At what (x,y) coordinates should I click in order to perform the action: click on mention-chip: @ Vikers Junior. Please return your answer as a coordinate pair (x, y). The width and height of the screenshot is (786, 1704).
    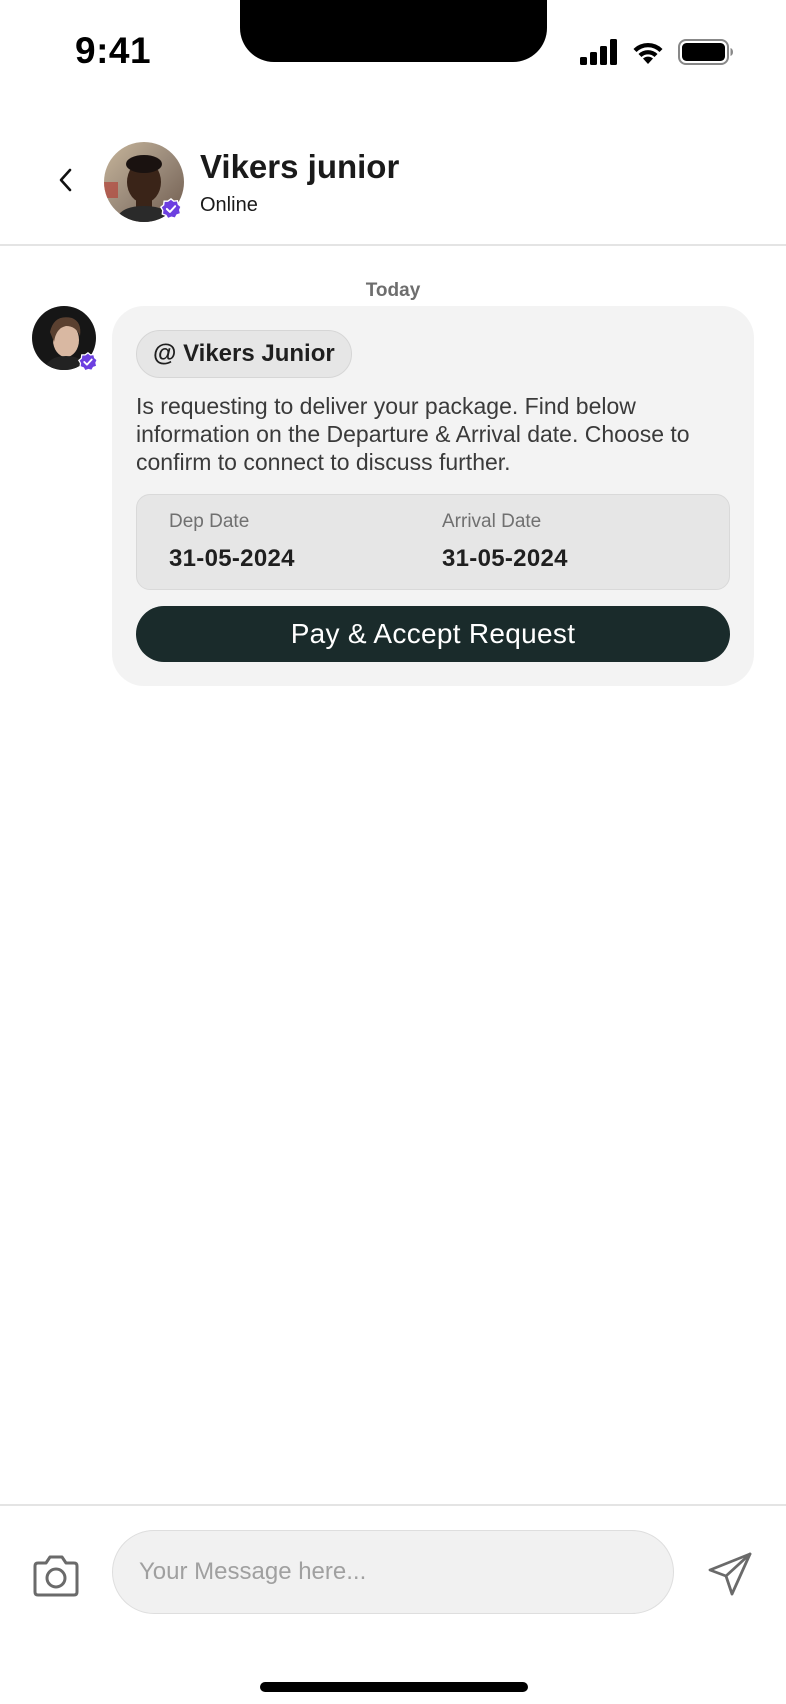
    Looking at the image, I should click on (244, 354).